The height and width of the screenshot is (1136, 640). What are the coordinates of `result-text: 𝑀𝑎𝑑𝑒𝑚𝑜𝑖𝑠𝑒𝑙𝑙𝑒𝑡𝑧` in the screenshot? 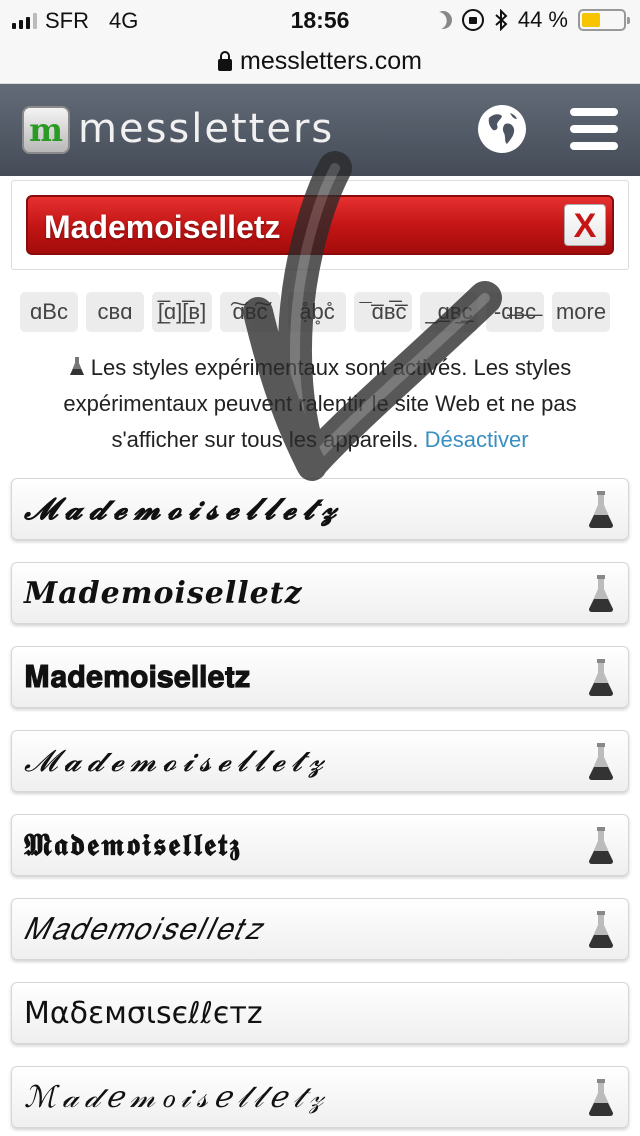 It's located at (143, 929).